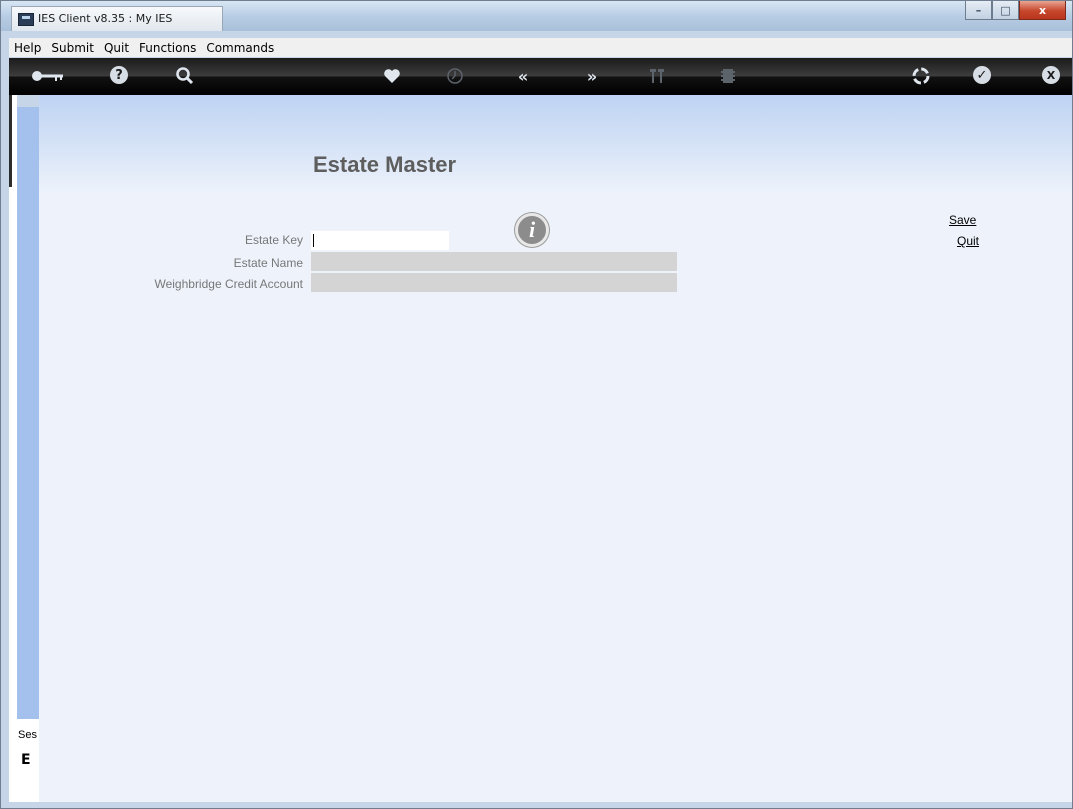  Describe the element at coordinates (10, 141) in the screenshot. I see `left-rail-marker` at that location.